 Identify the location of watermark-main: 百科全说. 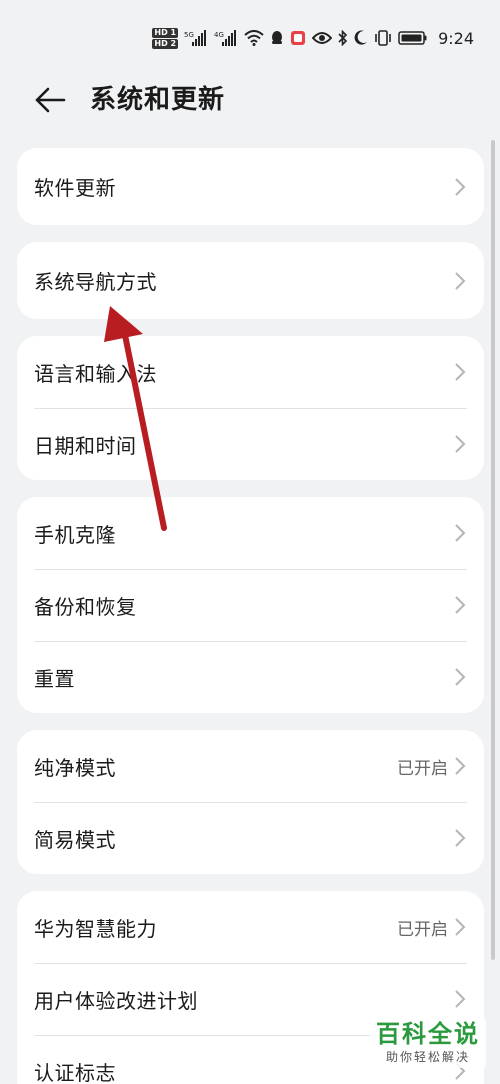
(428, 1034).